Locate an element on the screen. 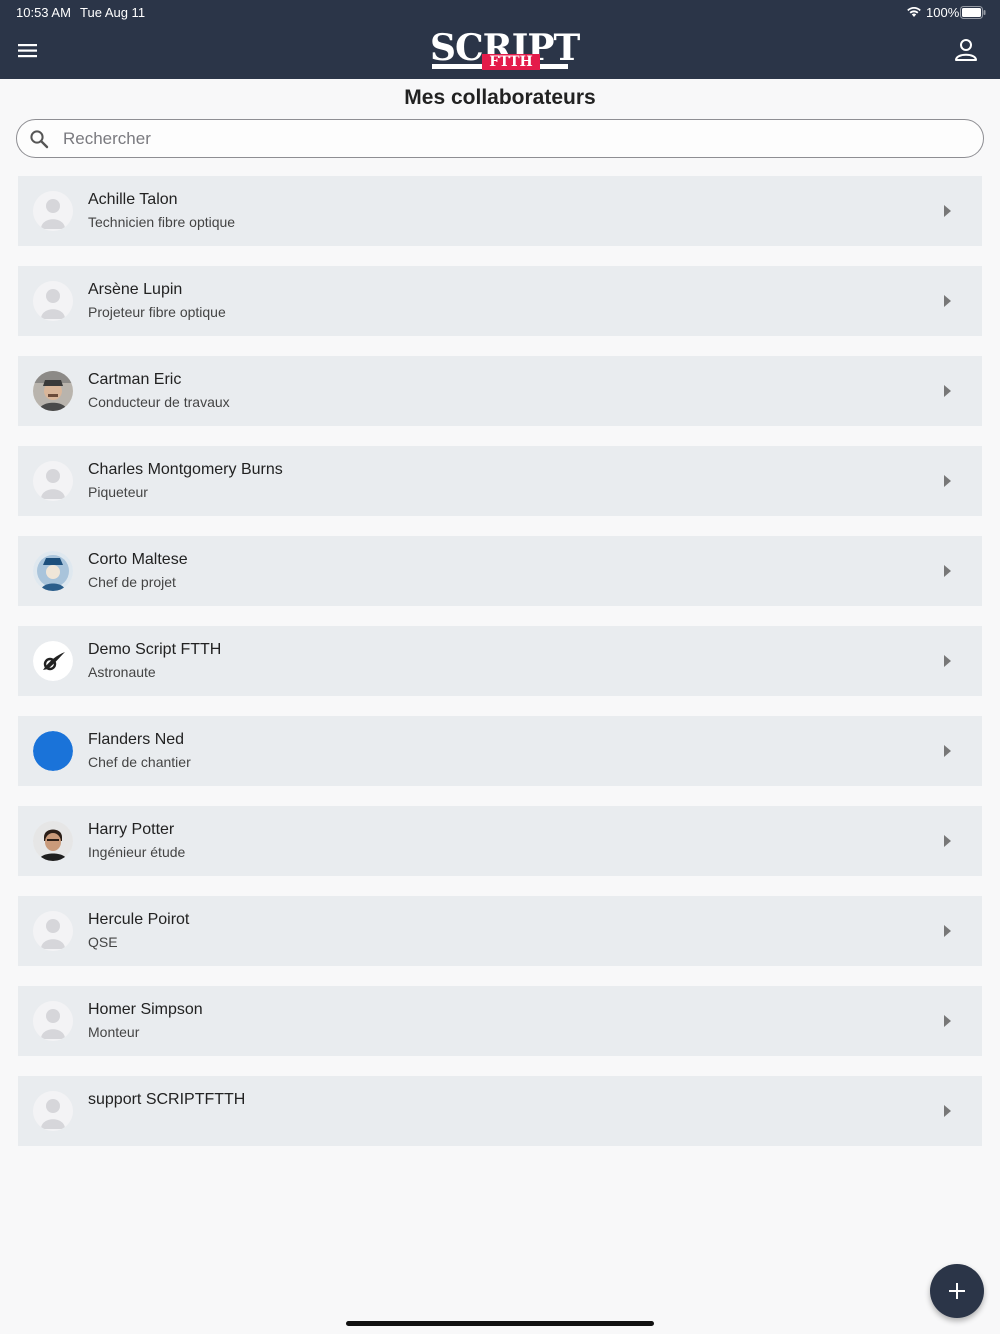  collaborator-name: Demo Script FTTH is located at coordinates (155, 649).